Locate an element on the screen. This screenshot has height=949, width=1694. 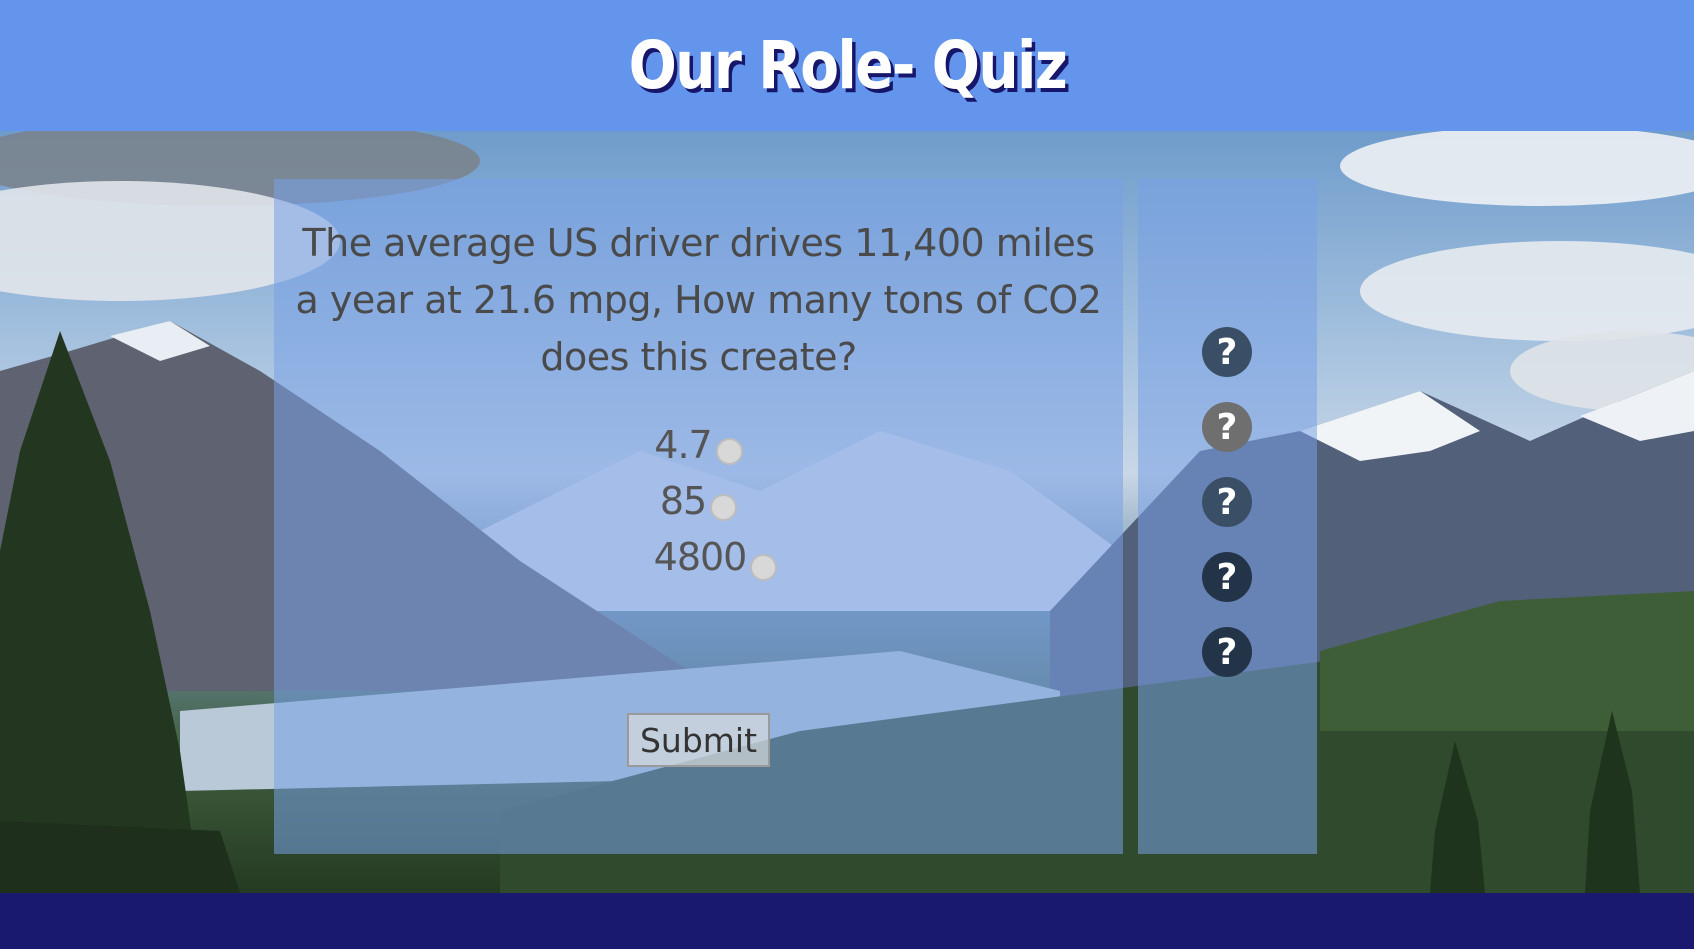
page-footer is located at coordinates (847, 921).